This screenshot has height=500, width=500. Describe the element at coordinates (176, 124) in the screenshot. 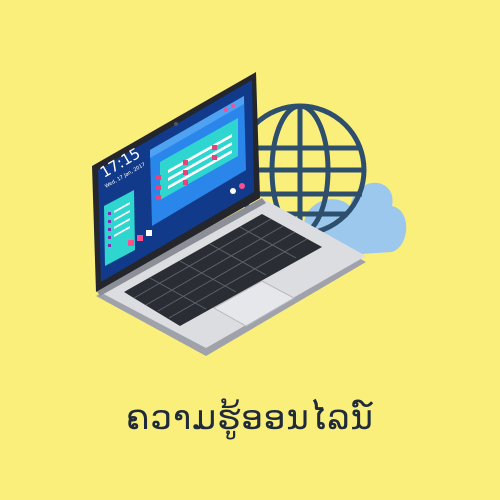

I see `webcam` at that location.